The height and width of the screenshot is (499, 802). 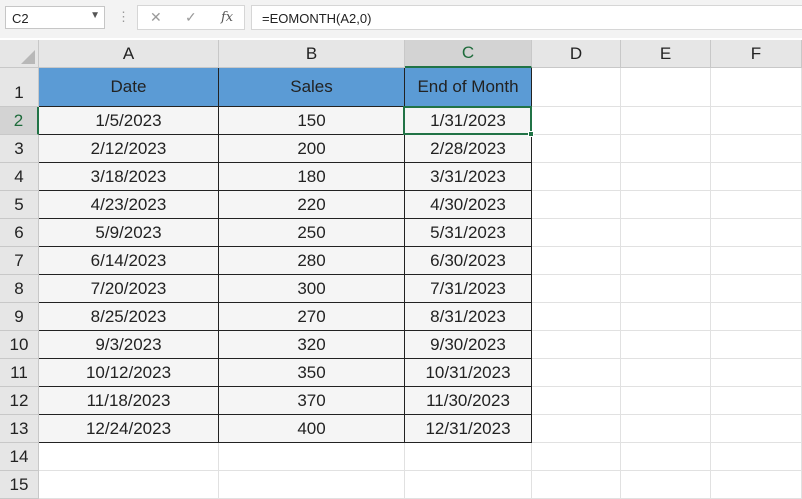 I want to click on row-header-4: 4, so click(x=19, y=177).